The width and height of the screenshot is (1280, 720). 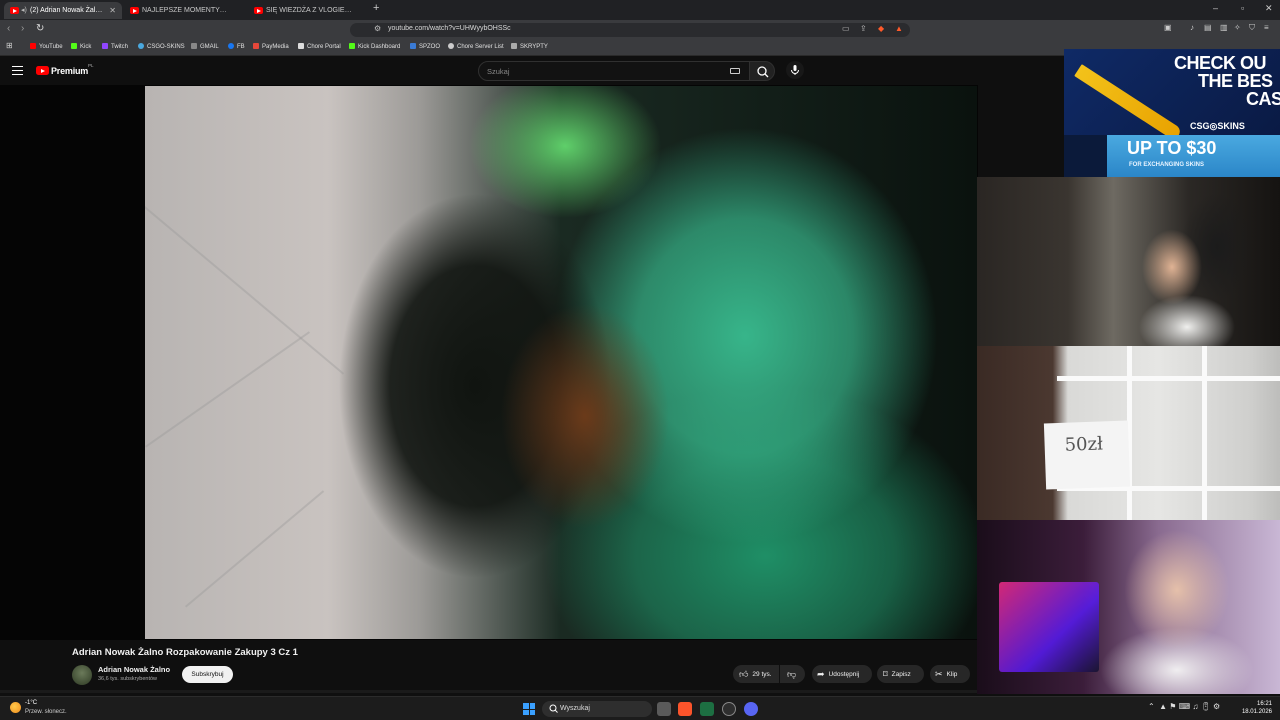 What do you see at coordinates (1256, 708) in the screenshot?
I see `clock: 16:21 18.01.2026` at bounding box center [1256, 708].